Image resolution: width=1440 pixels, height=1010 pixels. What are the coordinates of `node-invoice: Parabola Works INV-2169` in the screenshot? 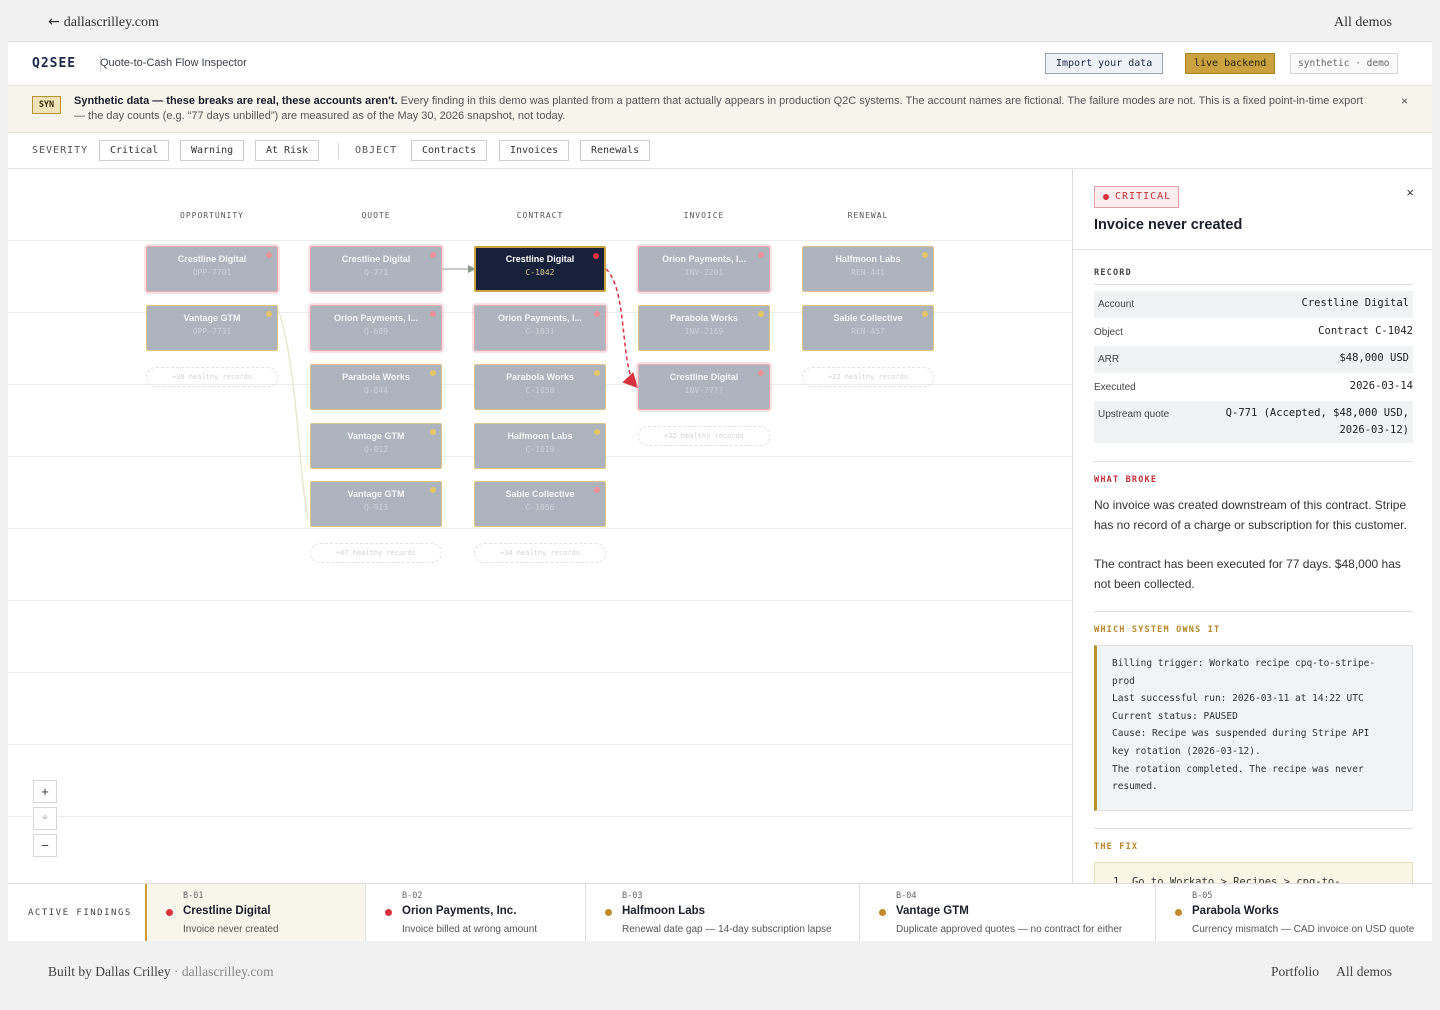 It's located at (704, 328).